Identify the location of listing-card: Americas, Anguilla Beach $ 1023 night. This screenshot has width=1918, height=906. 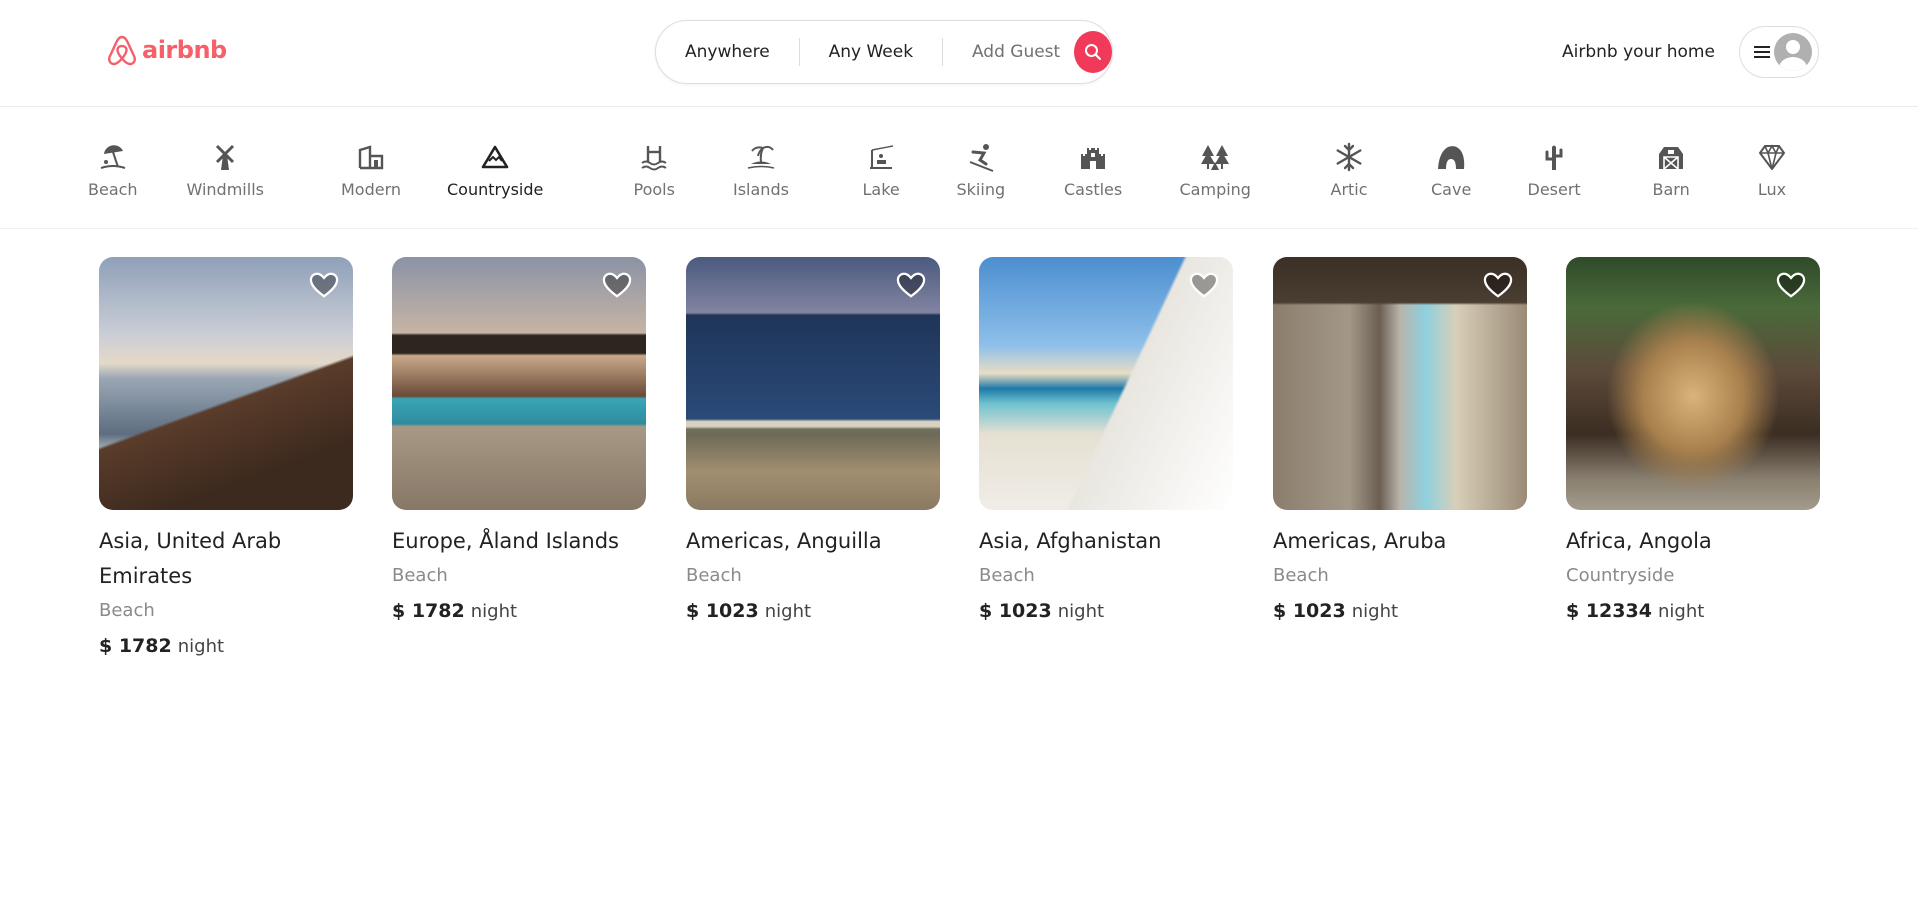
(813, 441).